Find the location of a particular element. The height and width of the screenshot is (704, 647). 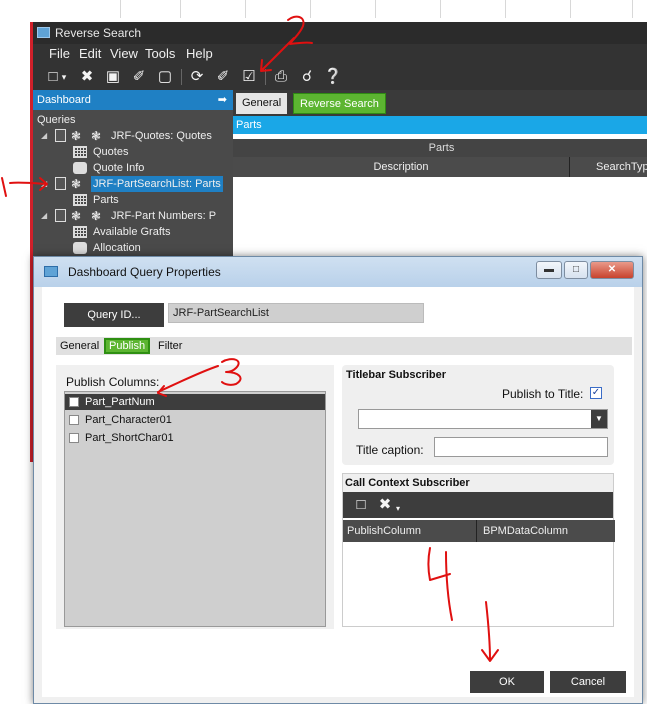

tree-item-query-selected: ◢ ❃ JRF-PartSearchList: Parts is located at coordinates (133, 184).